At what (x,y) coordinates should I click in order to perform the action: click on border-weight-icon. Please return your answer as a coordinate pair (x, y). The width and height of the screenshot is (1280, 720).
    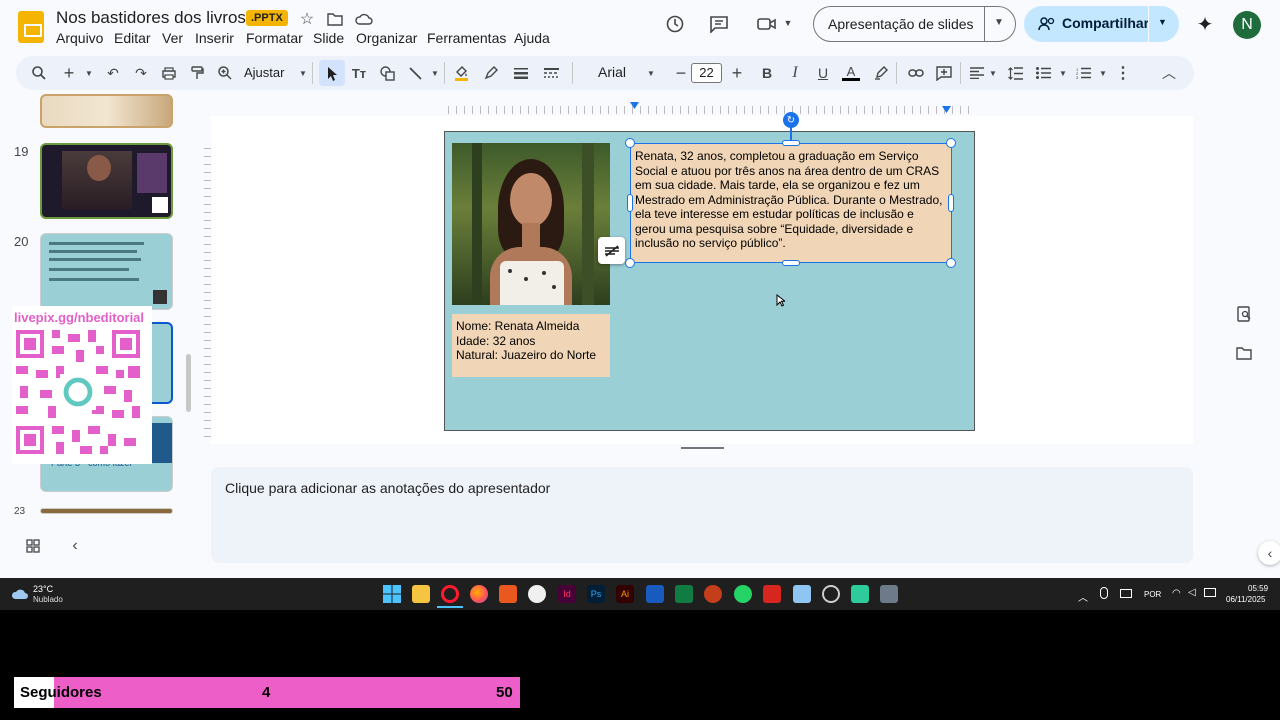
    Looking at the image, I should click on (521, 73).